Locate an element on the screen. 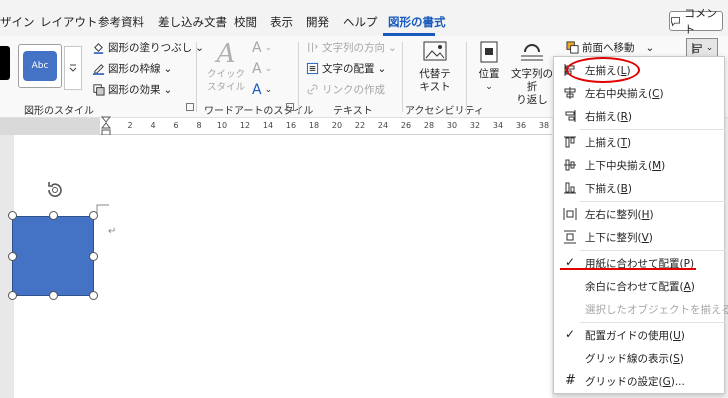  text-fill-icon: A is located at coordinates (257, 48).